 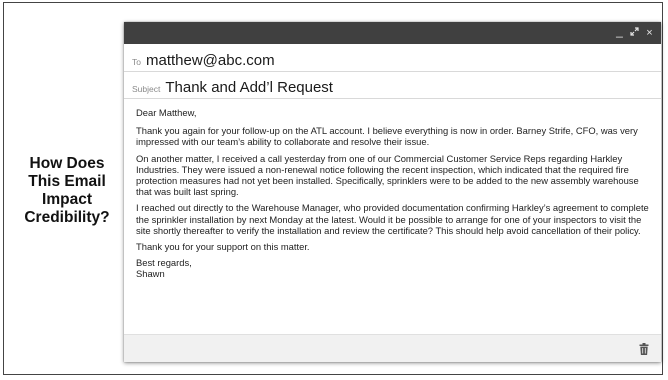 I want to click on window-titlebar: _ ×, so click(x=392, y=33).